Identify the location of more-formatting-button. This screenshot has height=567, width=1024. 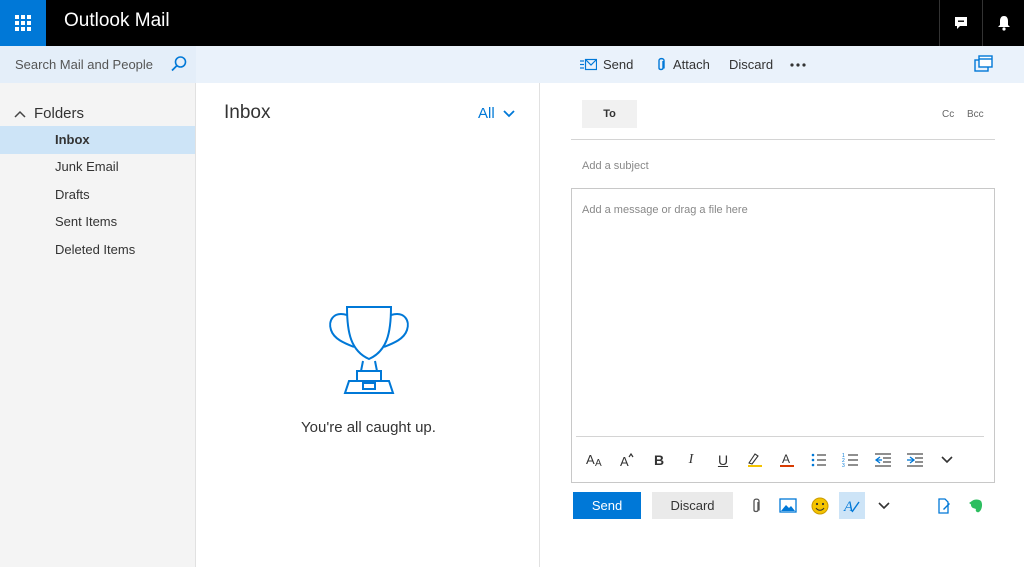
(947, 460).